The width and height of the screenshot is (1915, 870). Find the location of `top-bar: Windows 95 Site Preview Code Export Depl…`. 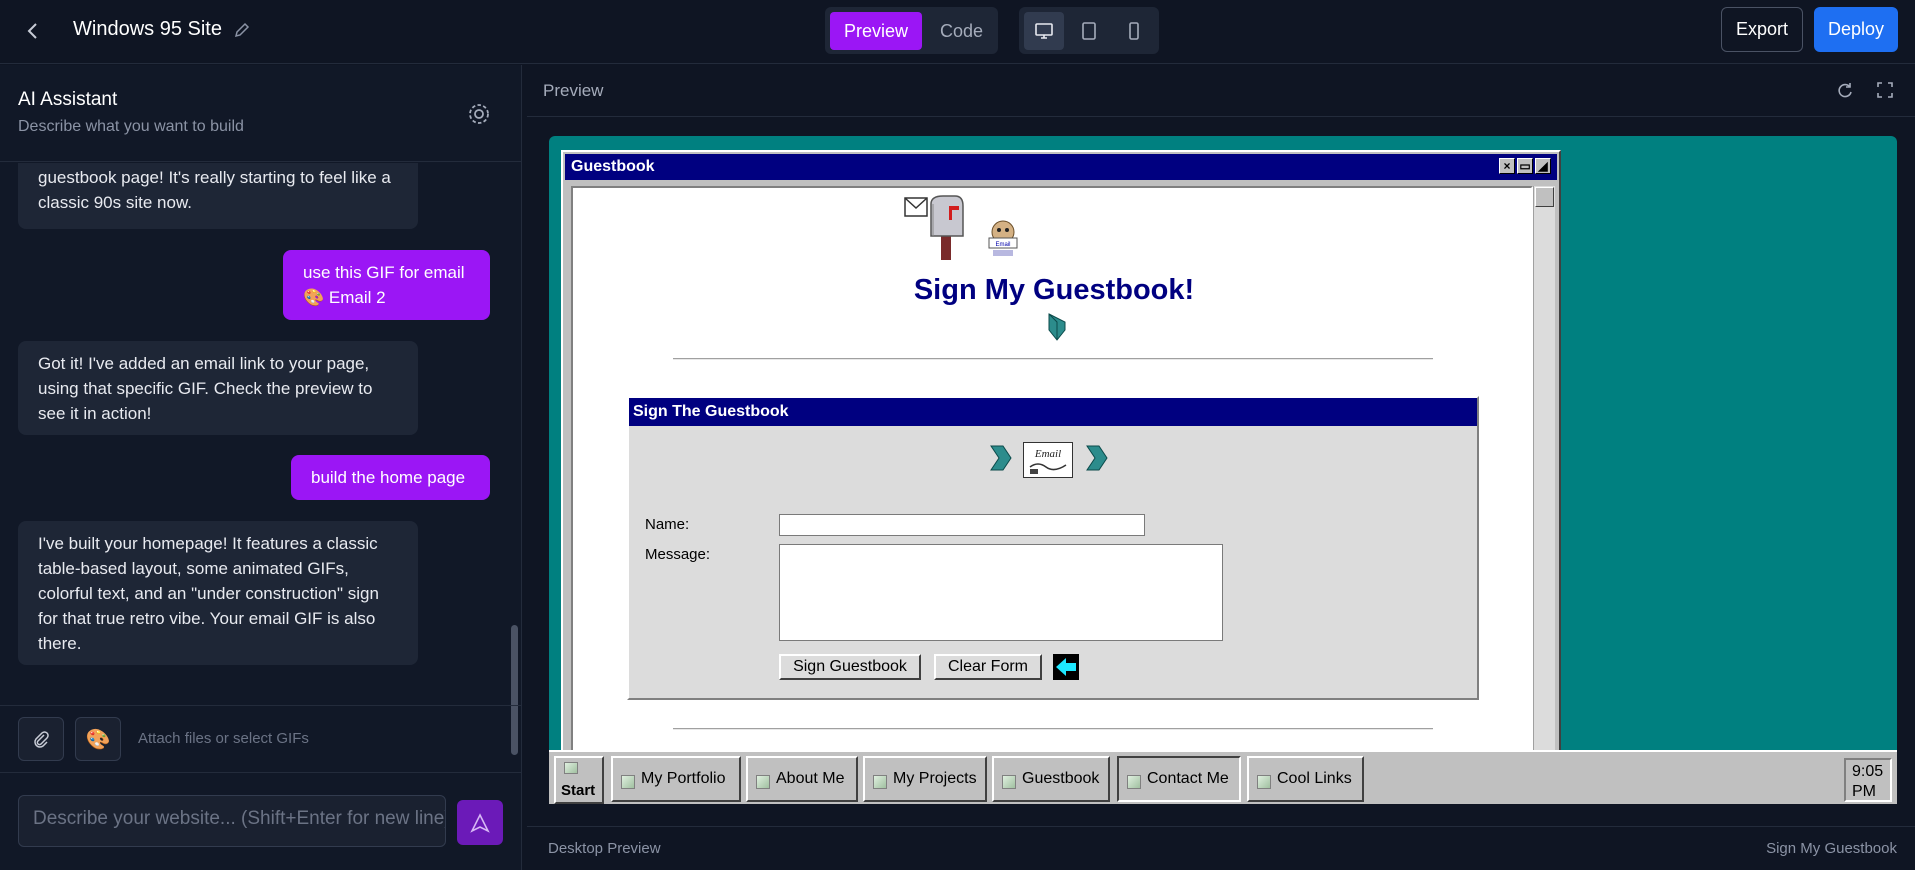

top-bar: Windows 95 Site Preview Code Export Depl… is located at coordinates (957, 32).